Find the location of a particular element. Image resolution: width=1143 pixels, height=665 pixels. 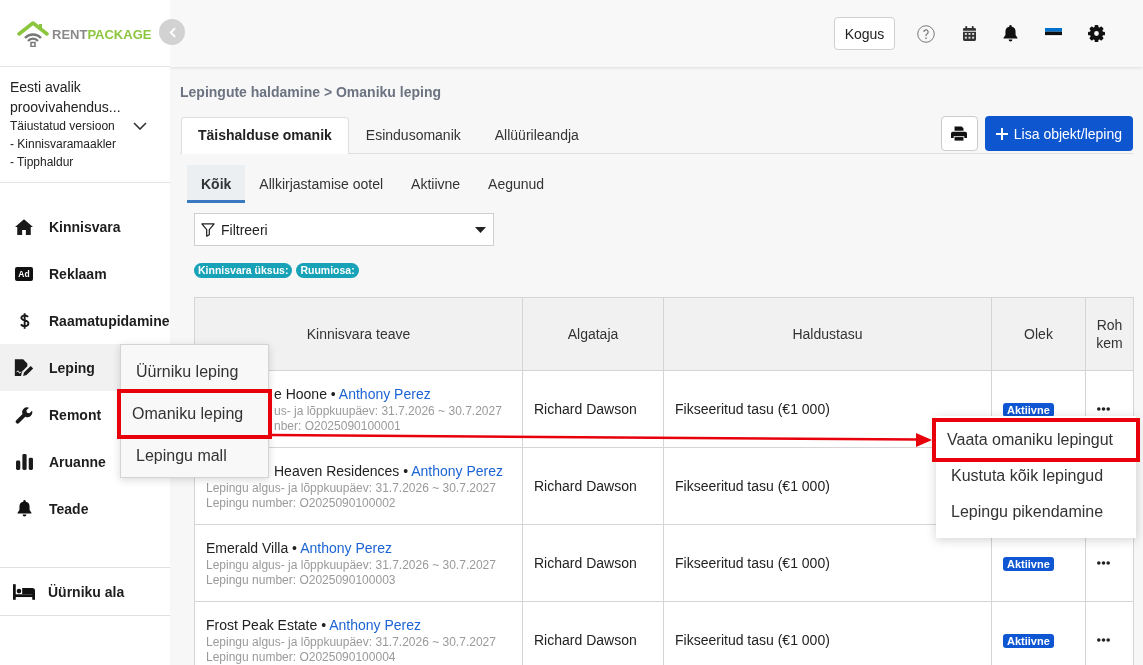

bed-icon is located at coordinates (24, 591).